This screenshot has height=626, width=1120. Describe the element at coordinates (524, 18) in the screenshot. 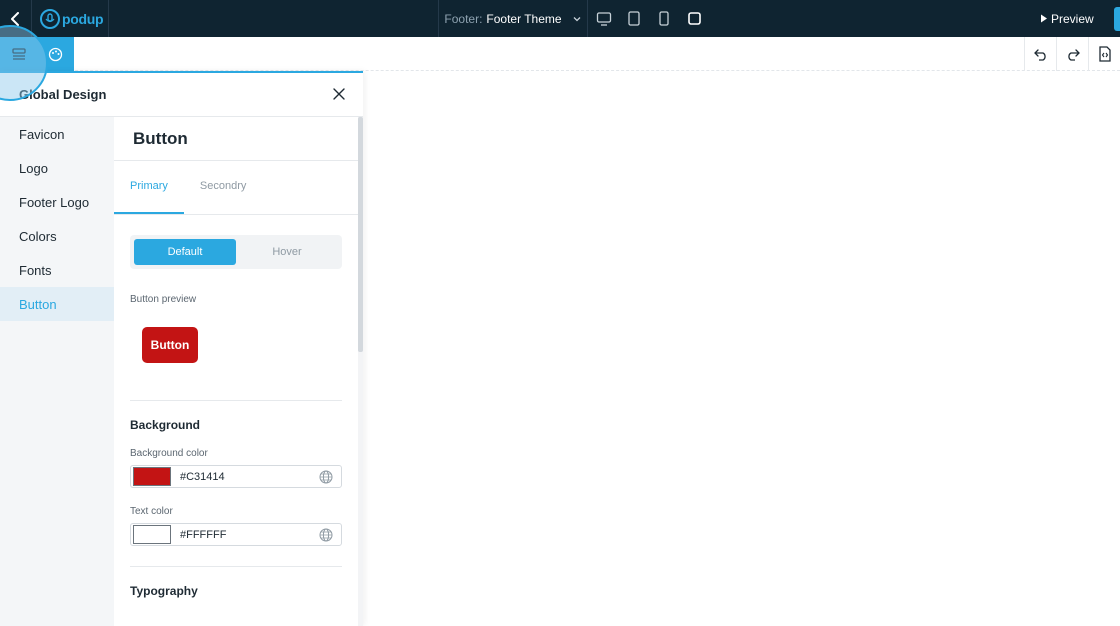

I see `theme-value: Footer Theme` at that location.